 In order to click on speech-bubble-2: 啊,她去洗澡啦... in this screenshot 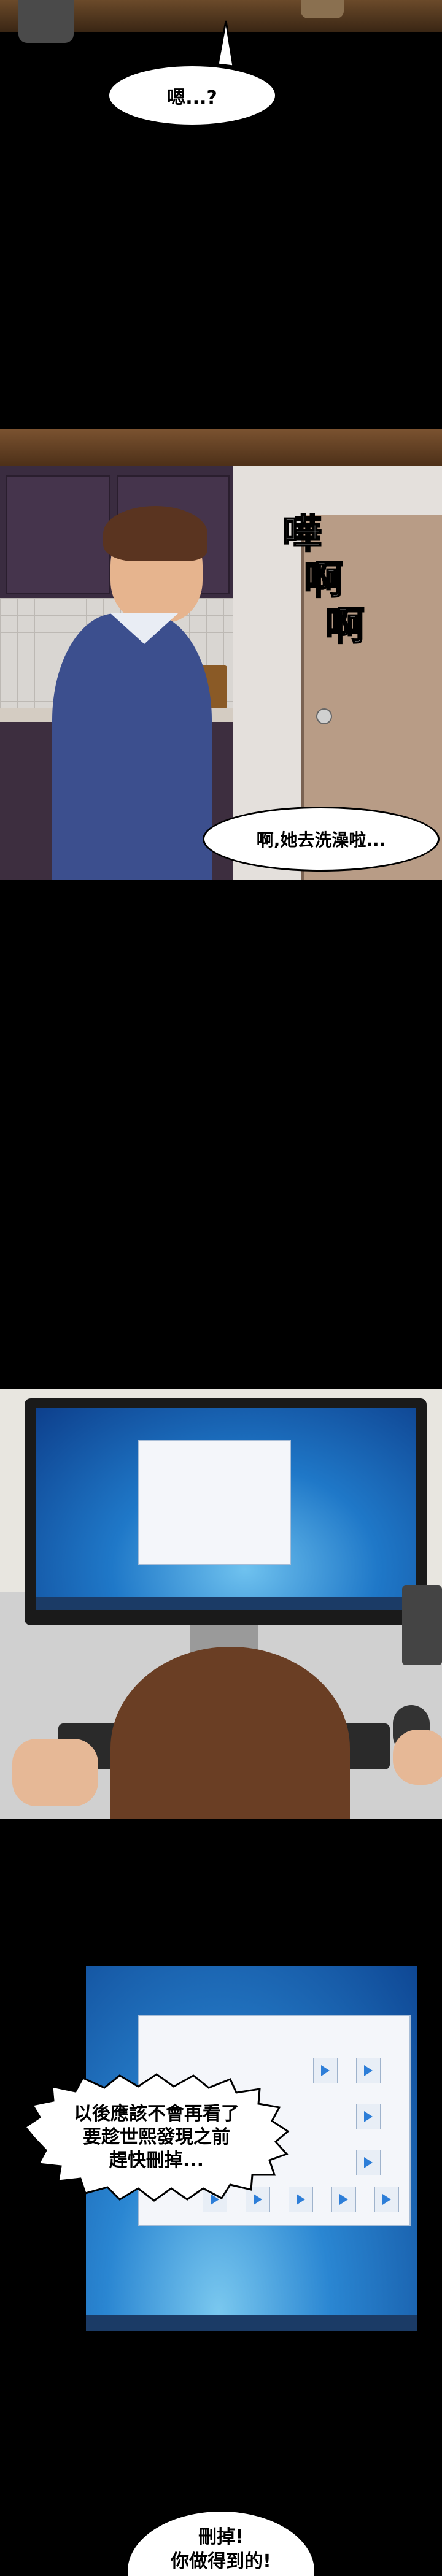, I will do `click(321, 839)`.